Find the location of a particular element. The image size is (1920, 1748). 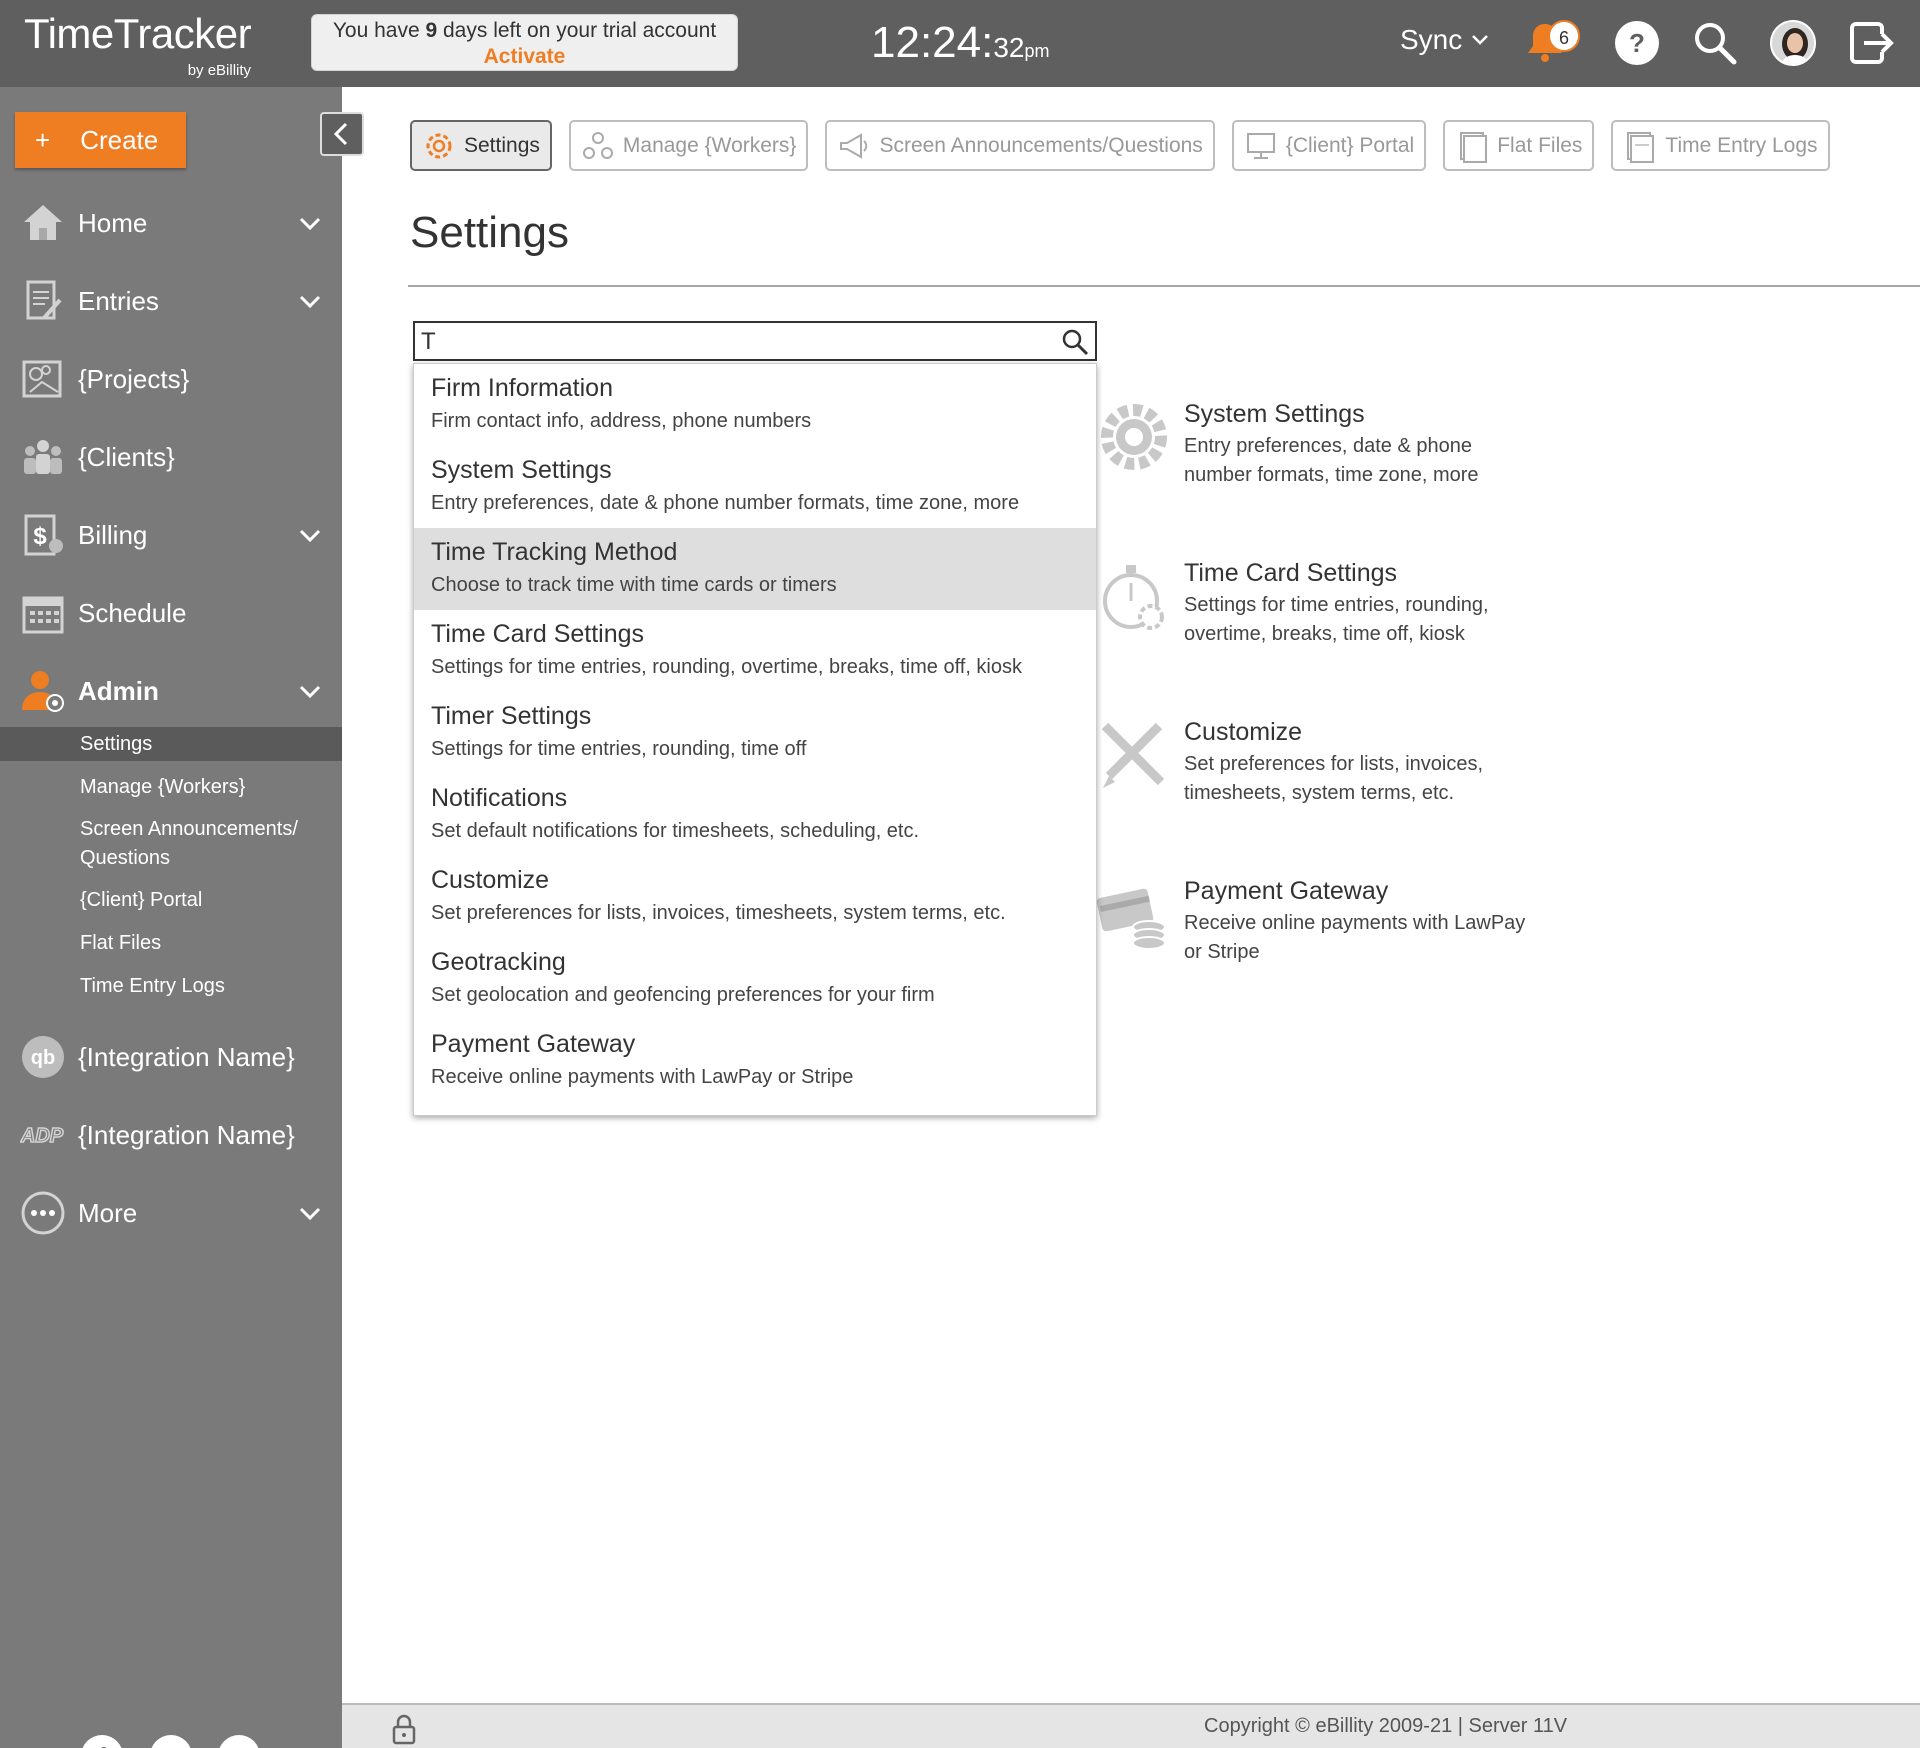

sidebar-subitem-client-portal: {Client} Portal is located at coordinates (171, 900).